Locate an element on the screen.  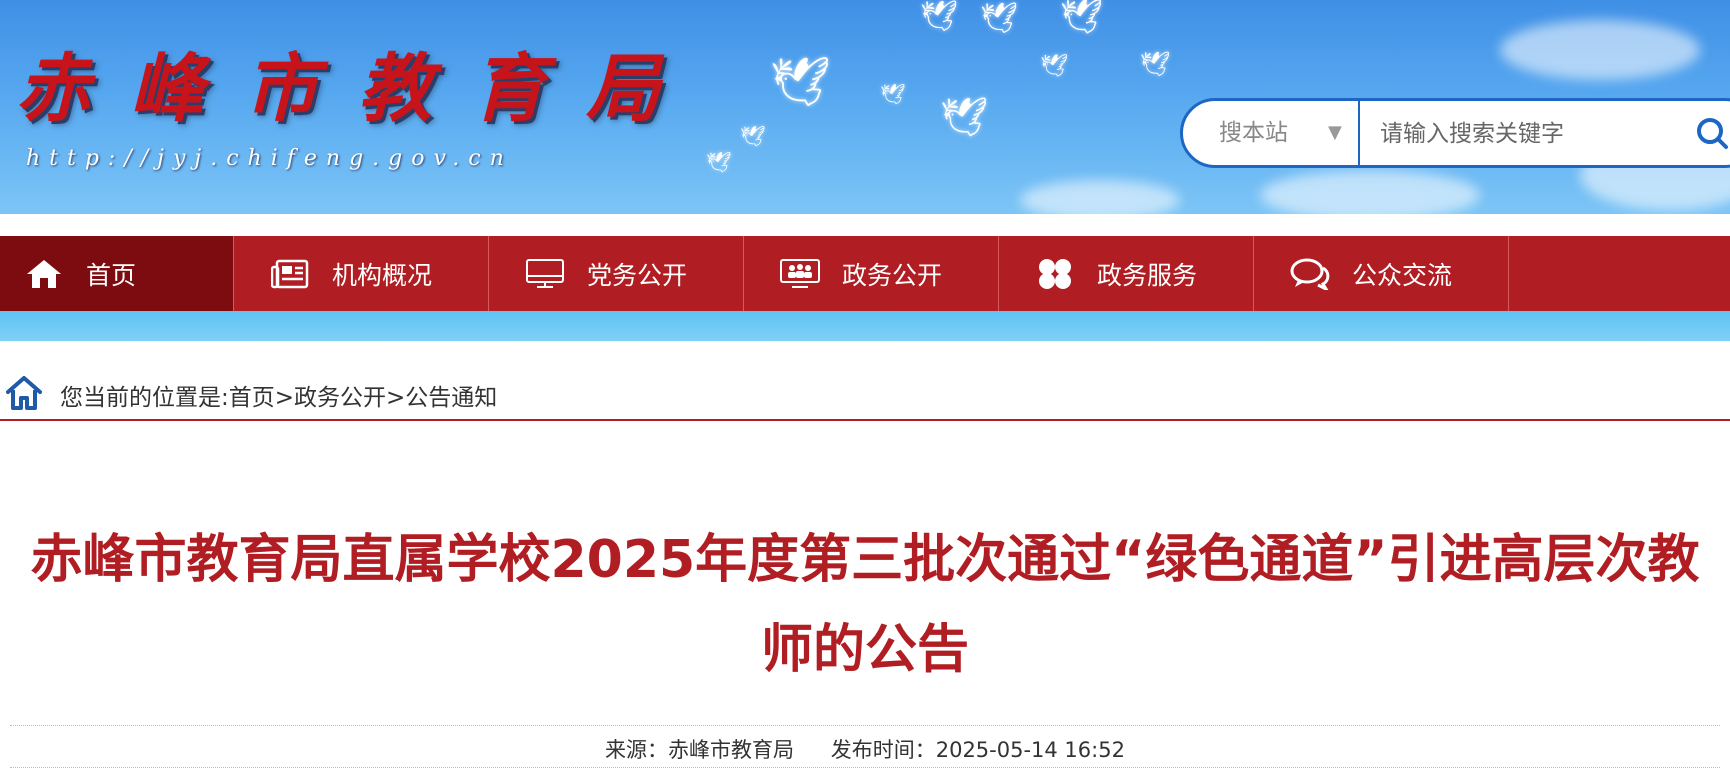
people-screen-icon is located at coordinates (800, 274).